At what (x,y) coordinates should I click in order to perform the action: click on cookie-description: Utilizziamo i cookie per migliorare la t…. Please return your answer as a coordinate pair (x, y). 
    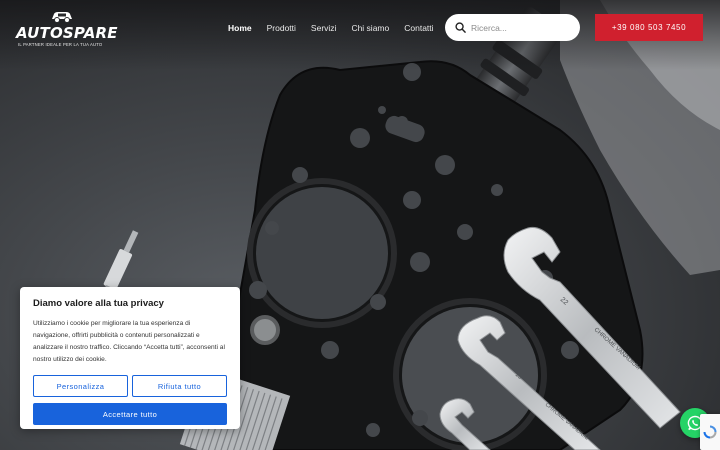
    Looking at the image, I should click on (129, 341).